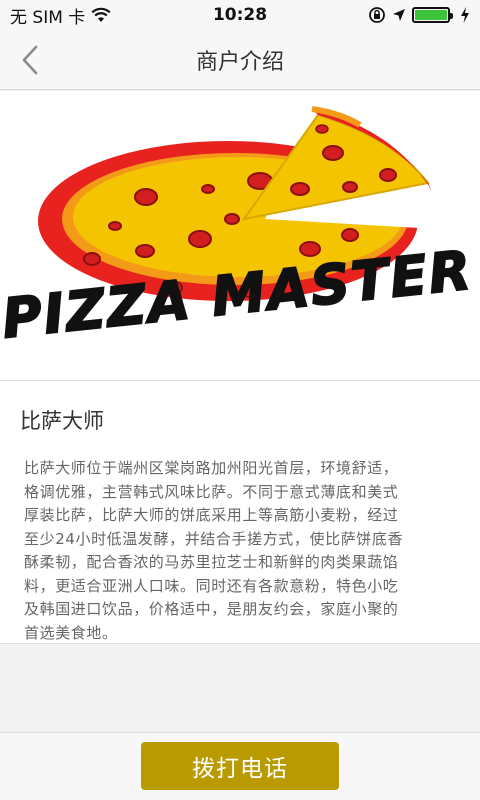  What do you see at coordinates (377, 15) in the screenshot?
I see `rotation-lock-icon` at bounding box center [377, 15].